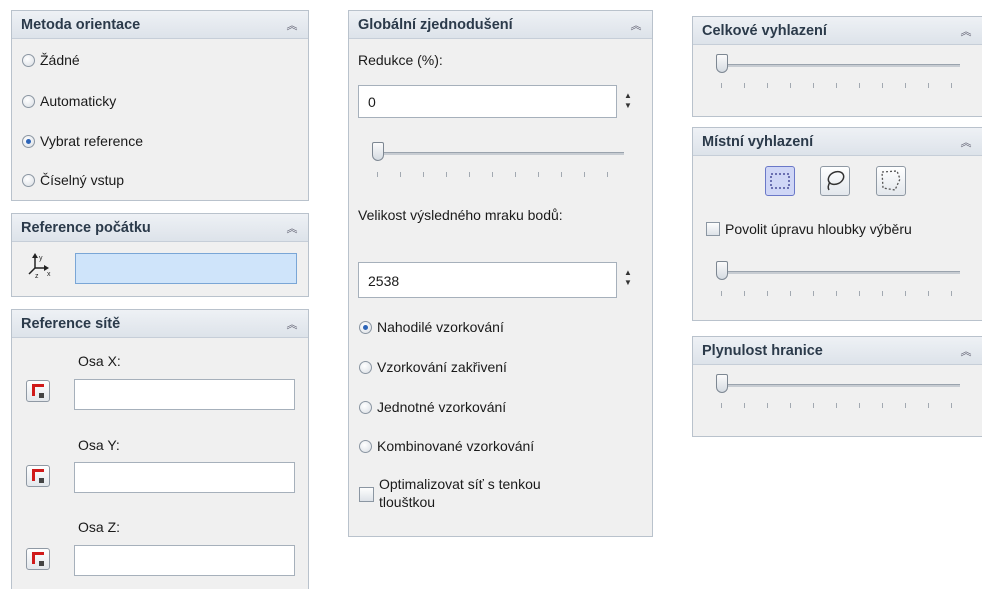 This screenshot has height=589, width=982. I want to click on origin-reference-panel: Reference počátku ︽ y x z, so click(160, 255).